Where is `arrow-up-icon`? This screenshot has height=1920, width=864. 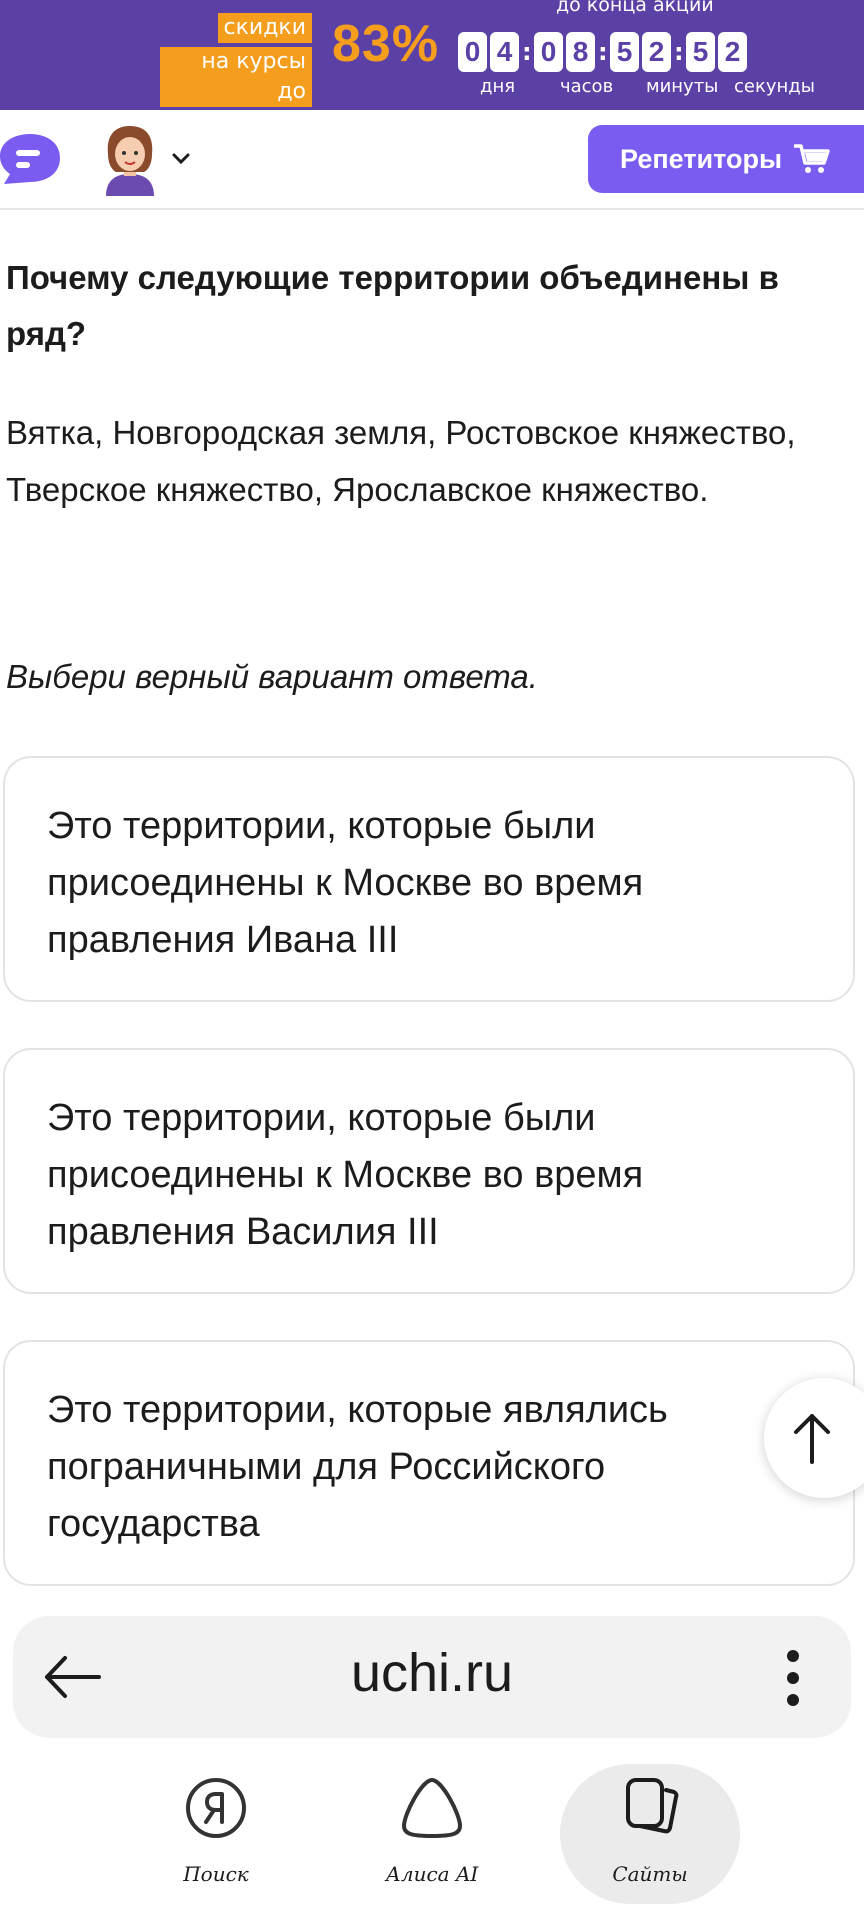
arrow-up-icon is located at coordinates (812, 1439).